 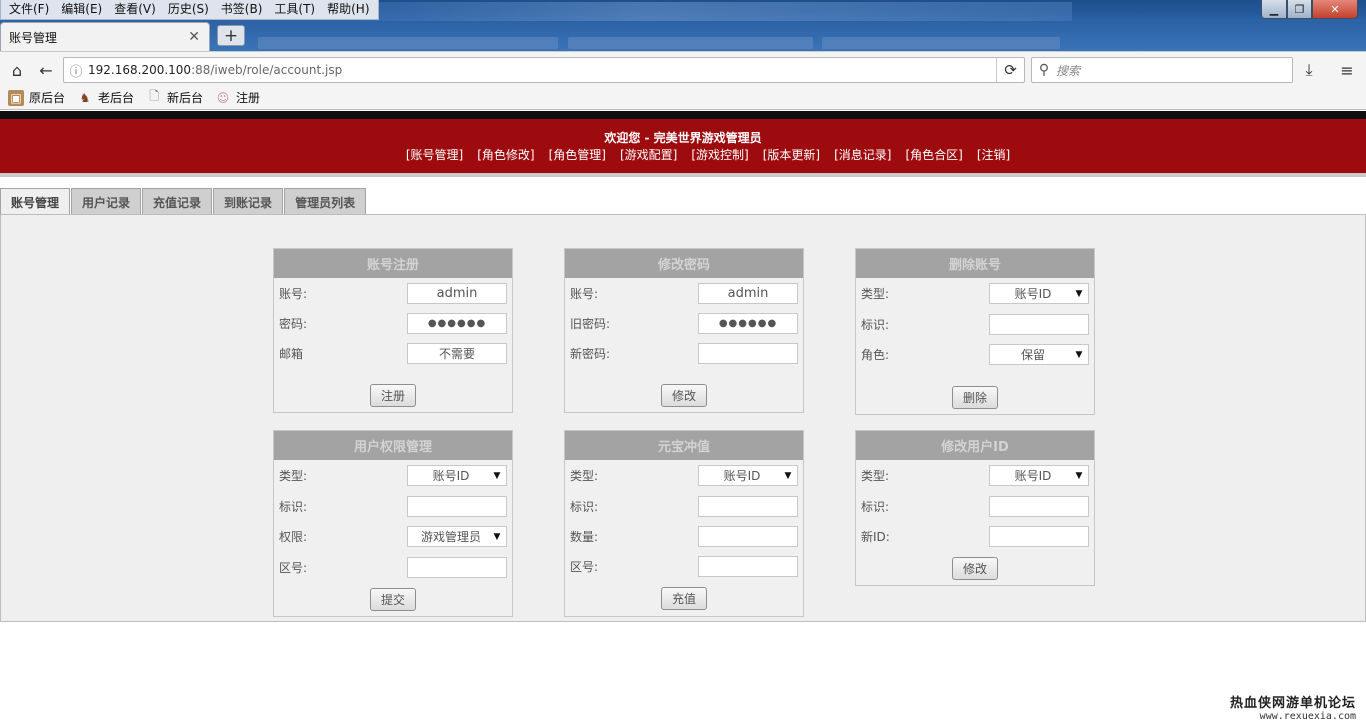 I want to click on register-button: 注册, so click(x=393, y=395).